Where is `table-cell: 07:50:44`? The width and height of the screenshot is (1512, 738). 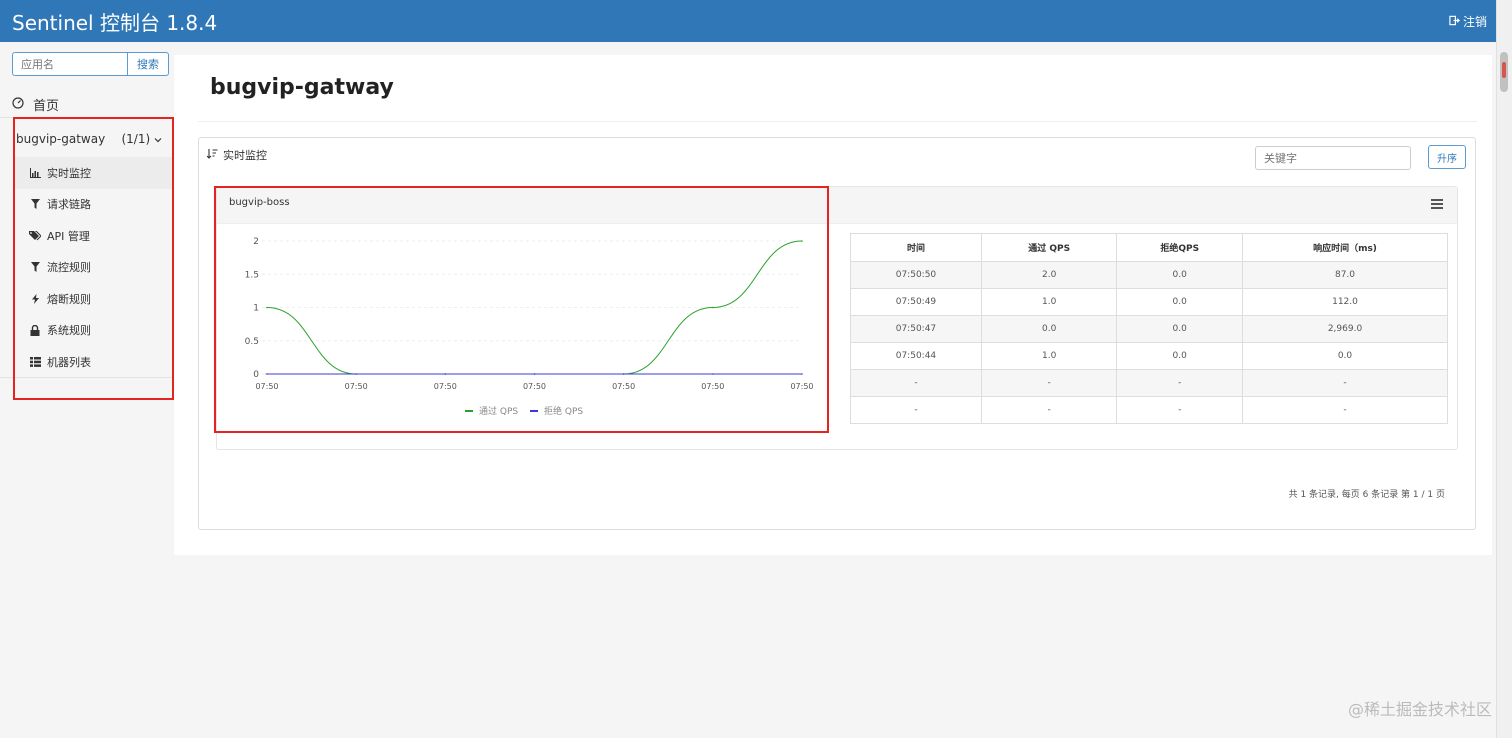 table-cell: 07:50:44 is located at coordinates (916, 356).